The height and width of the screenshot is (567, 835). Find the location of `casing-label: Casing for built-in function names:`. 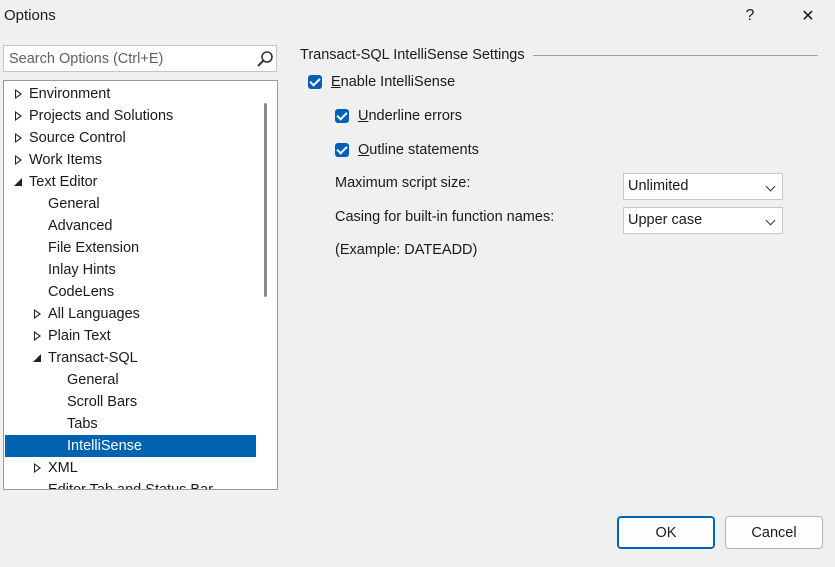

casing-label: Casing for built-in function names: is located at coordinates (445, 217).